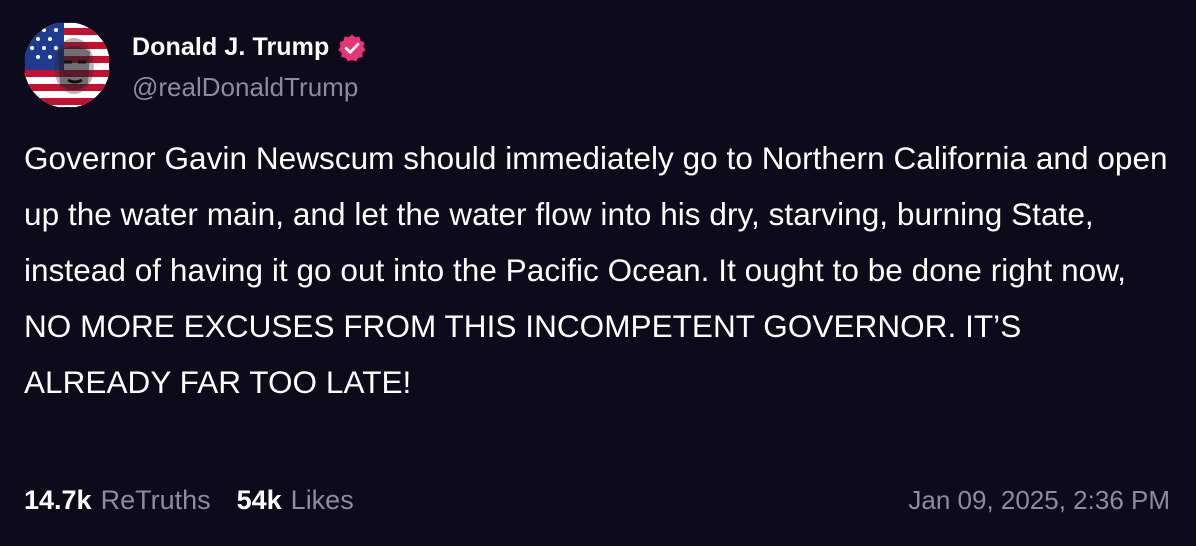 The height and width of the screenshot is (546, 1196). I want to click on author-identity: Donald J. Trump @realDonaldTrump, so click(249, 65).